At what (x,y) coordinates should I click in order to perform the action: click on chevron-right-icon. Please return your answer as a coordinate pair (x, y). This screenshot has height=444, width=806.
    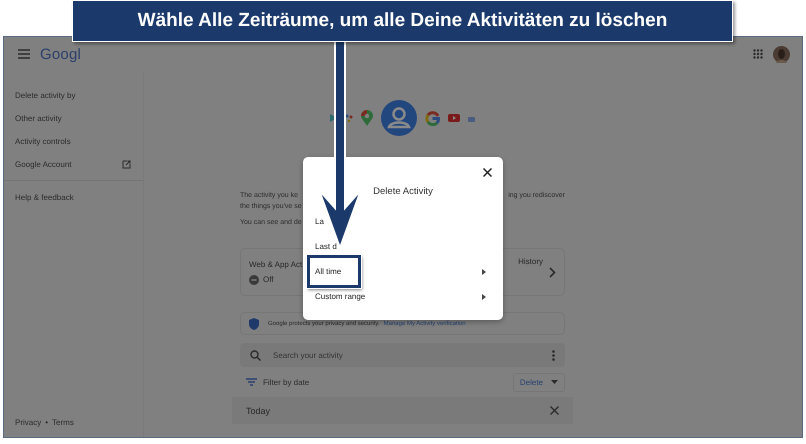
    Looking at the image, I should click on (552, 272).